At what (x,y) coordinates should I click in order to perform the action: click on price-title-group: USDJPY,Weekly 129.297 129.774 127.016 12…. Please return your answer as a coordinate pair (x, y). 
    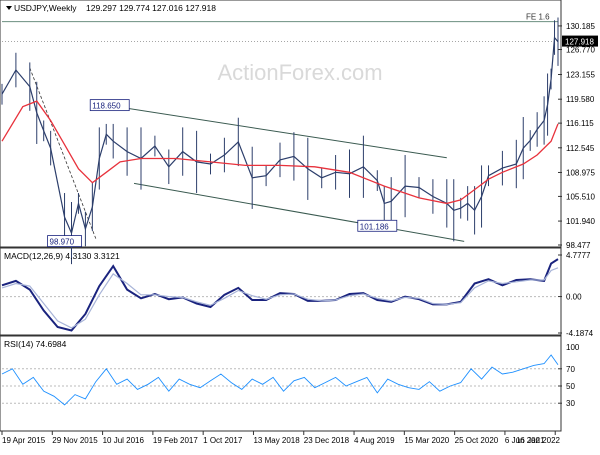
    Looking at the image, I should click on (111, 8).